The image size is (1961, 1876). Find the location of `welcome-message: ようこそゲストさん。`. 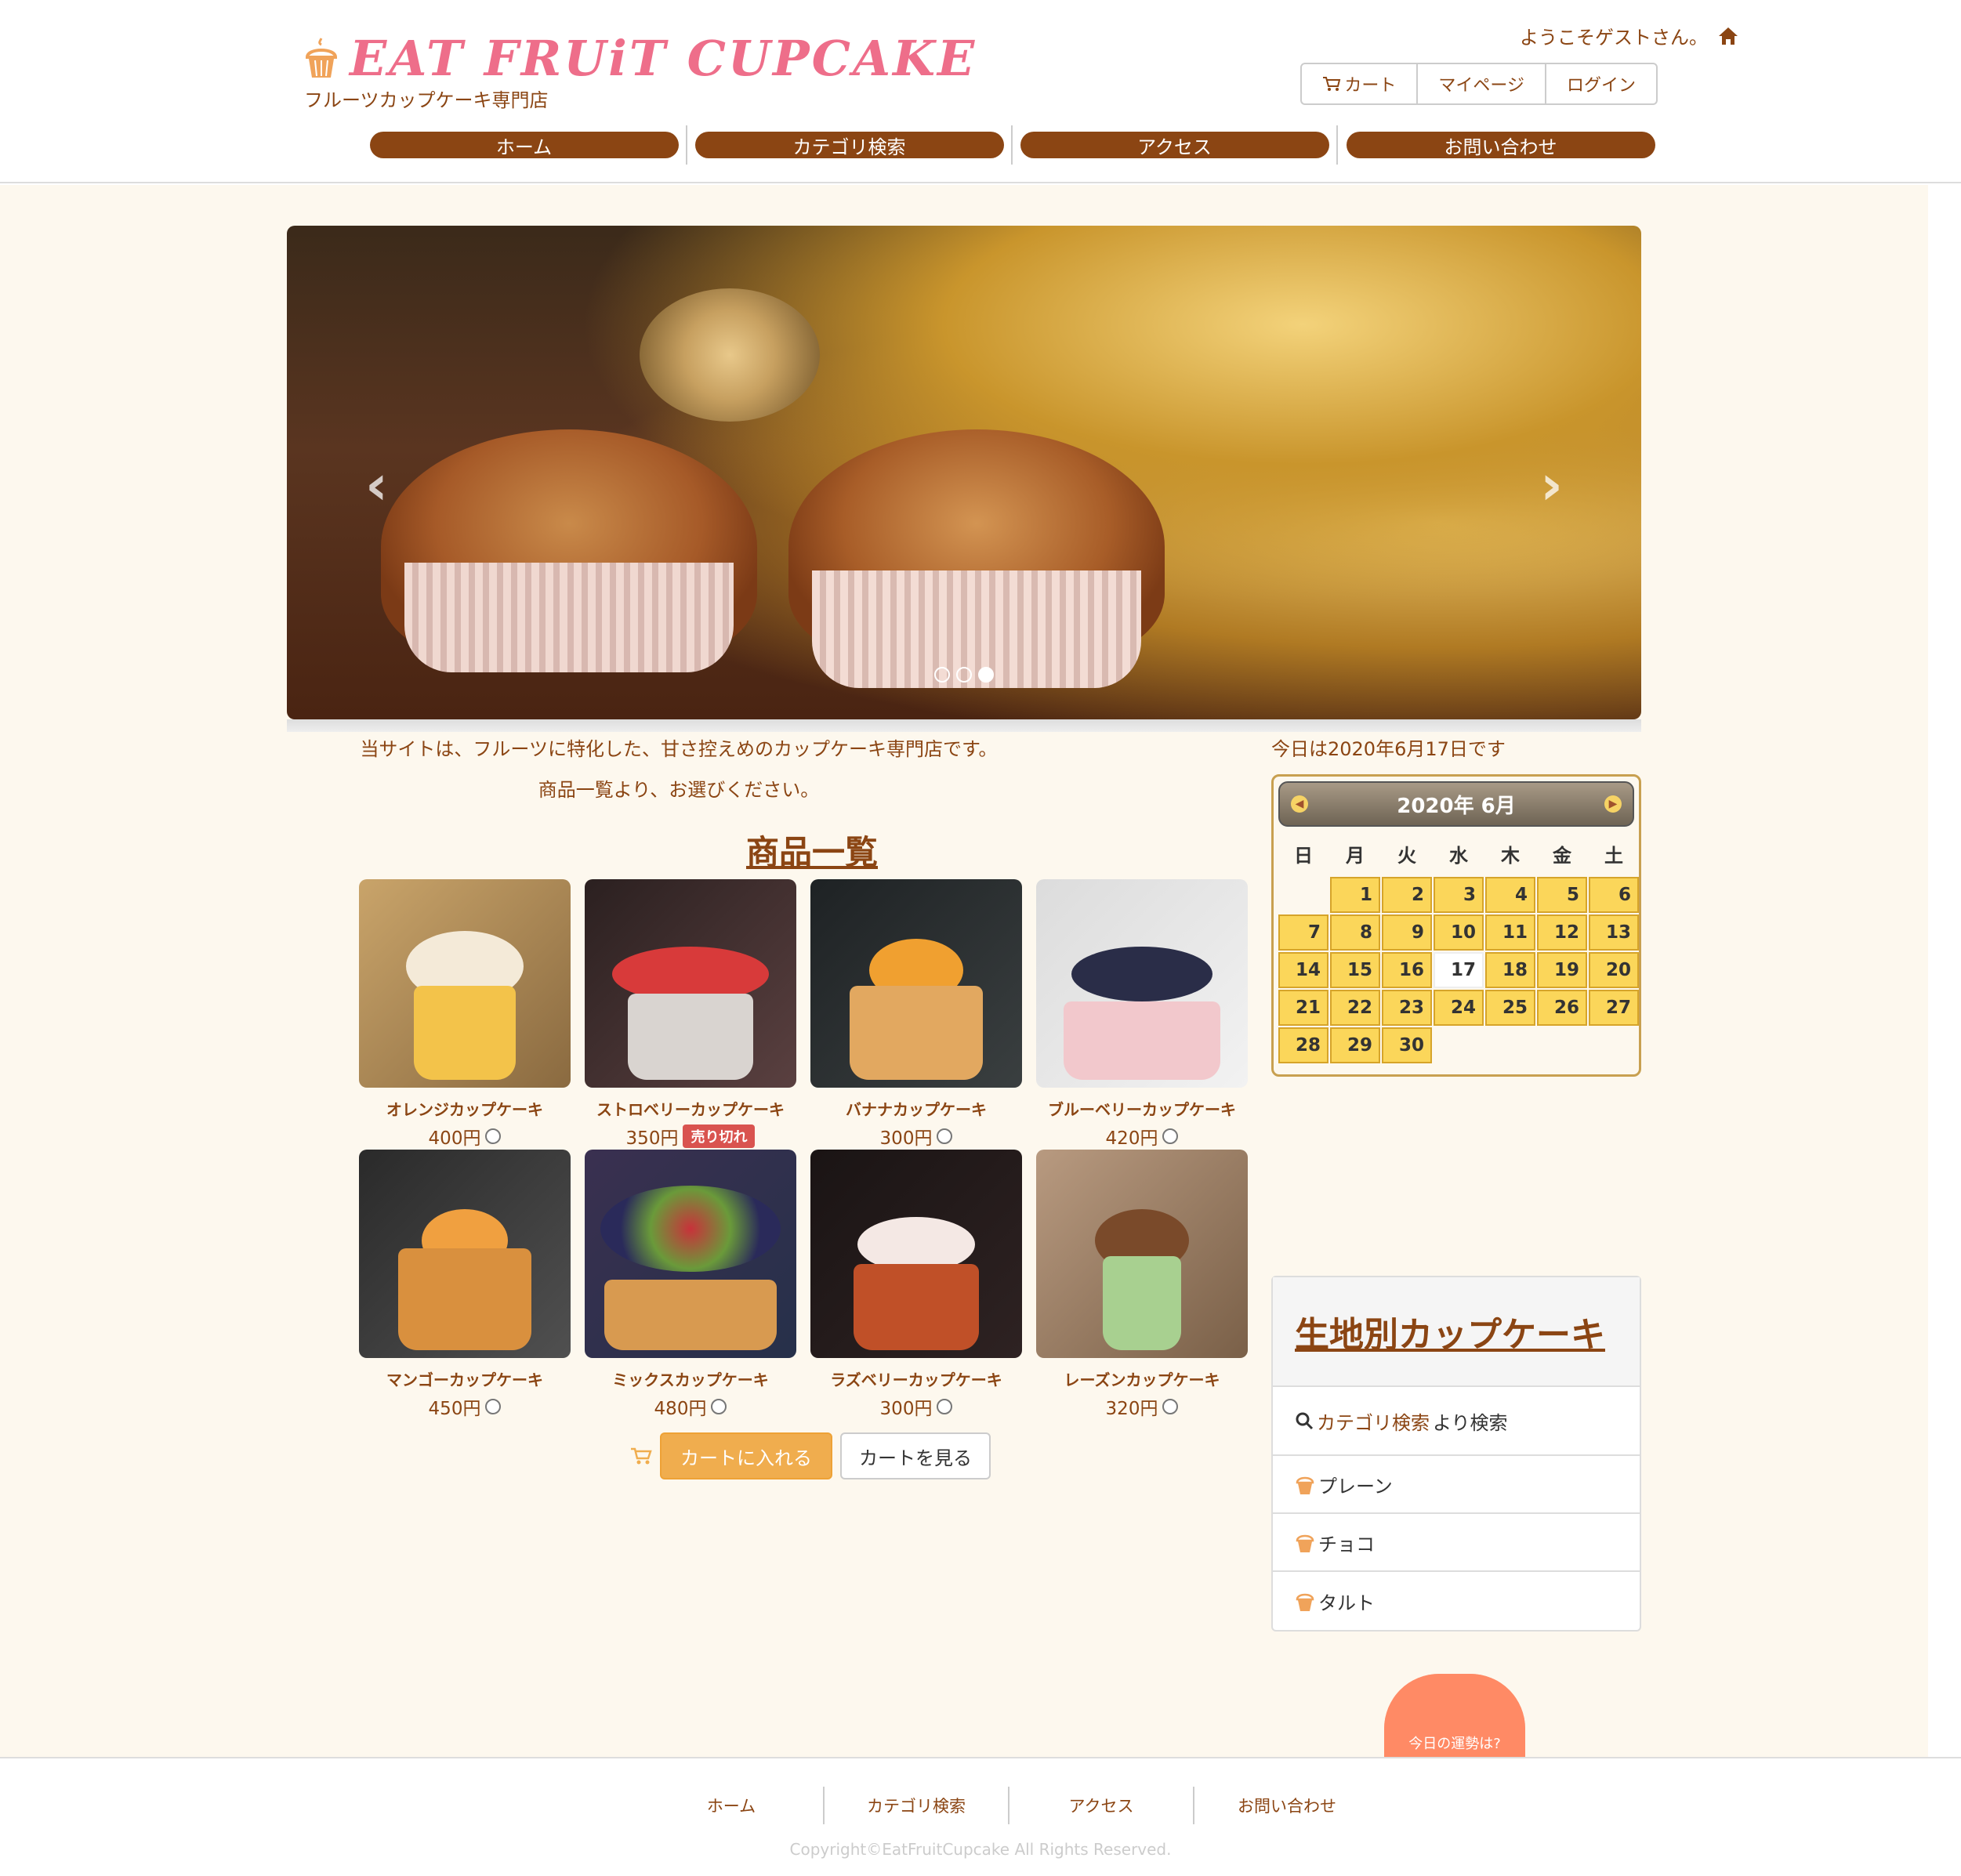

welcome-message: ようこそゲストさん。 is located at coordinates (1629, 35).